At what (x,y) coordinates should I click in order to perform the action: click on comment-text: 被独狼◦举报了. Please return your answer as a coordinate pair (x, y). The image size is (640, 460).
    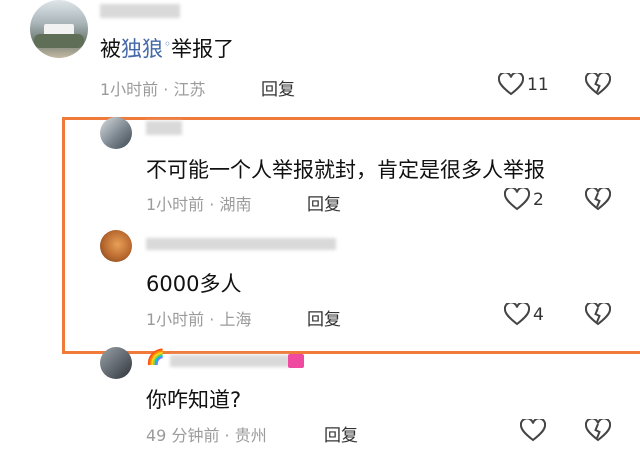
    Looking at the image, I should click on (167, 49).